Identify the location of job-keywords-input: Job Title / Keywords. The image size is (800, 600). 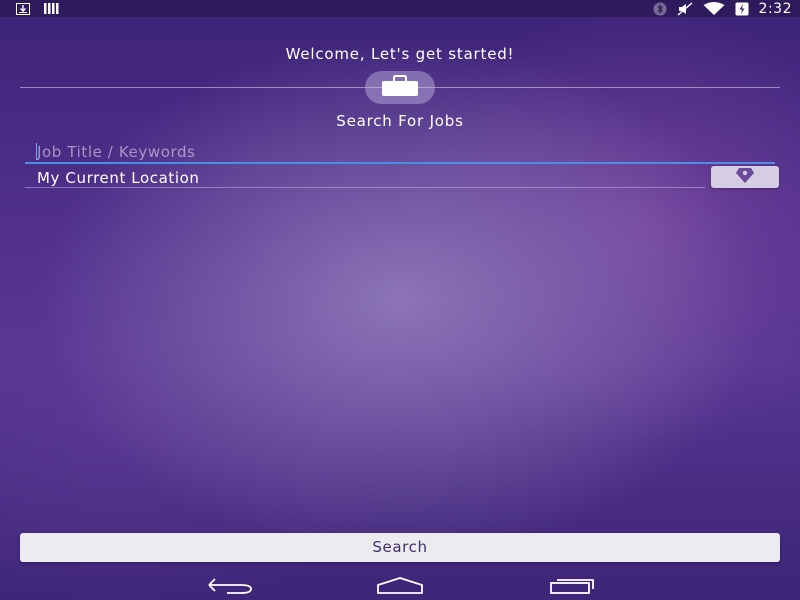
(400, 152).